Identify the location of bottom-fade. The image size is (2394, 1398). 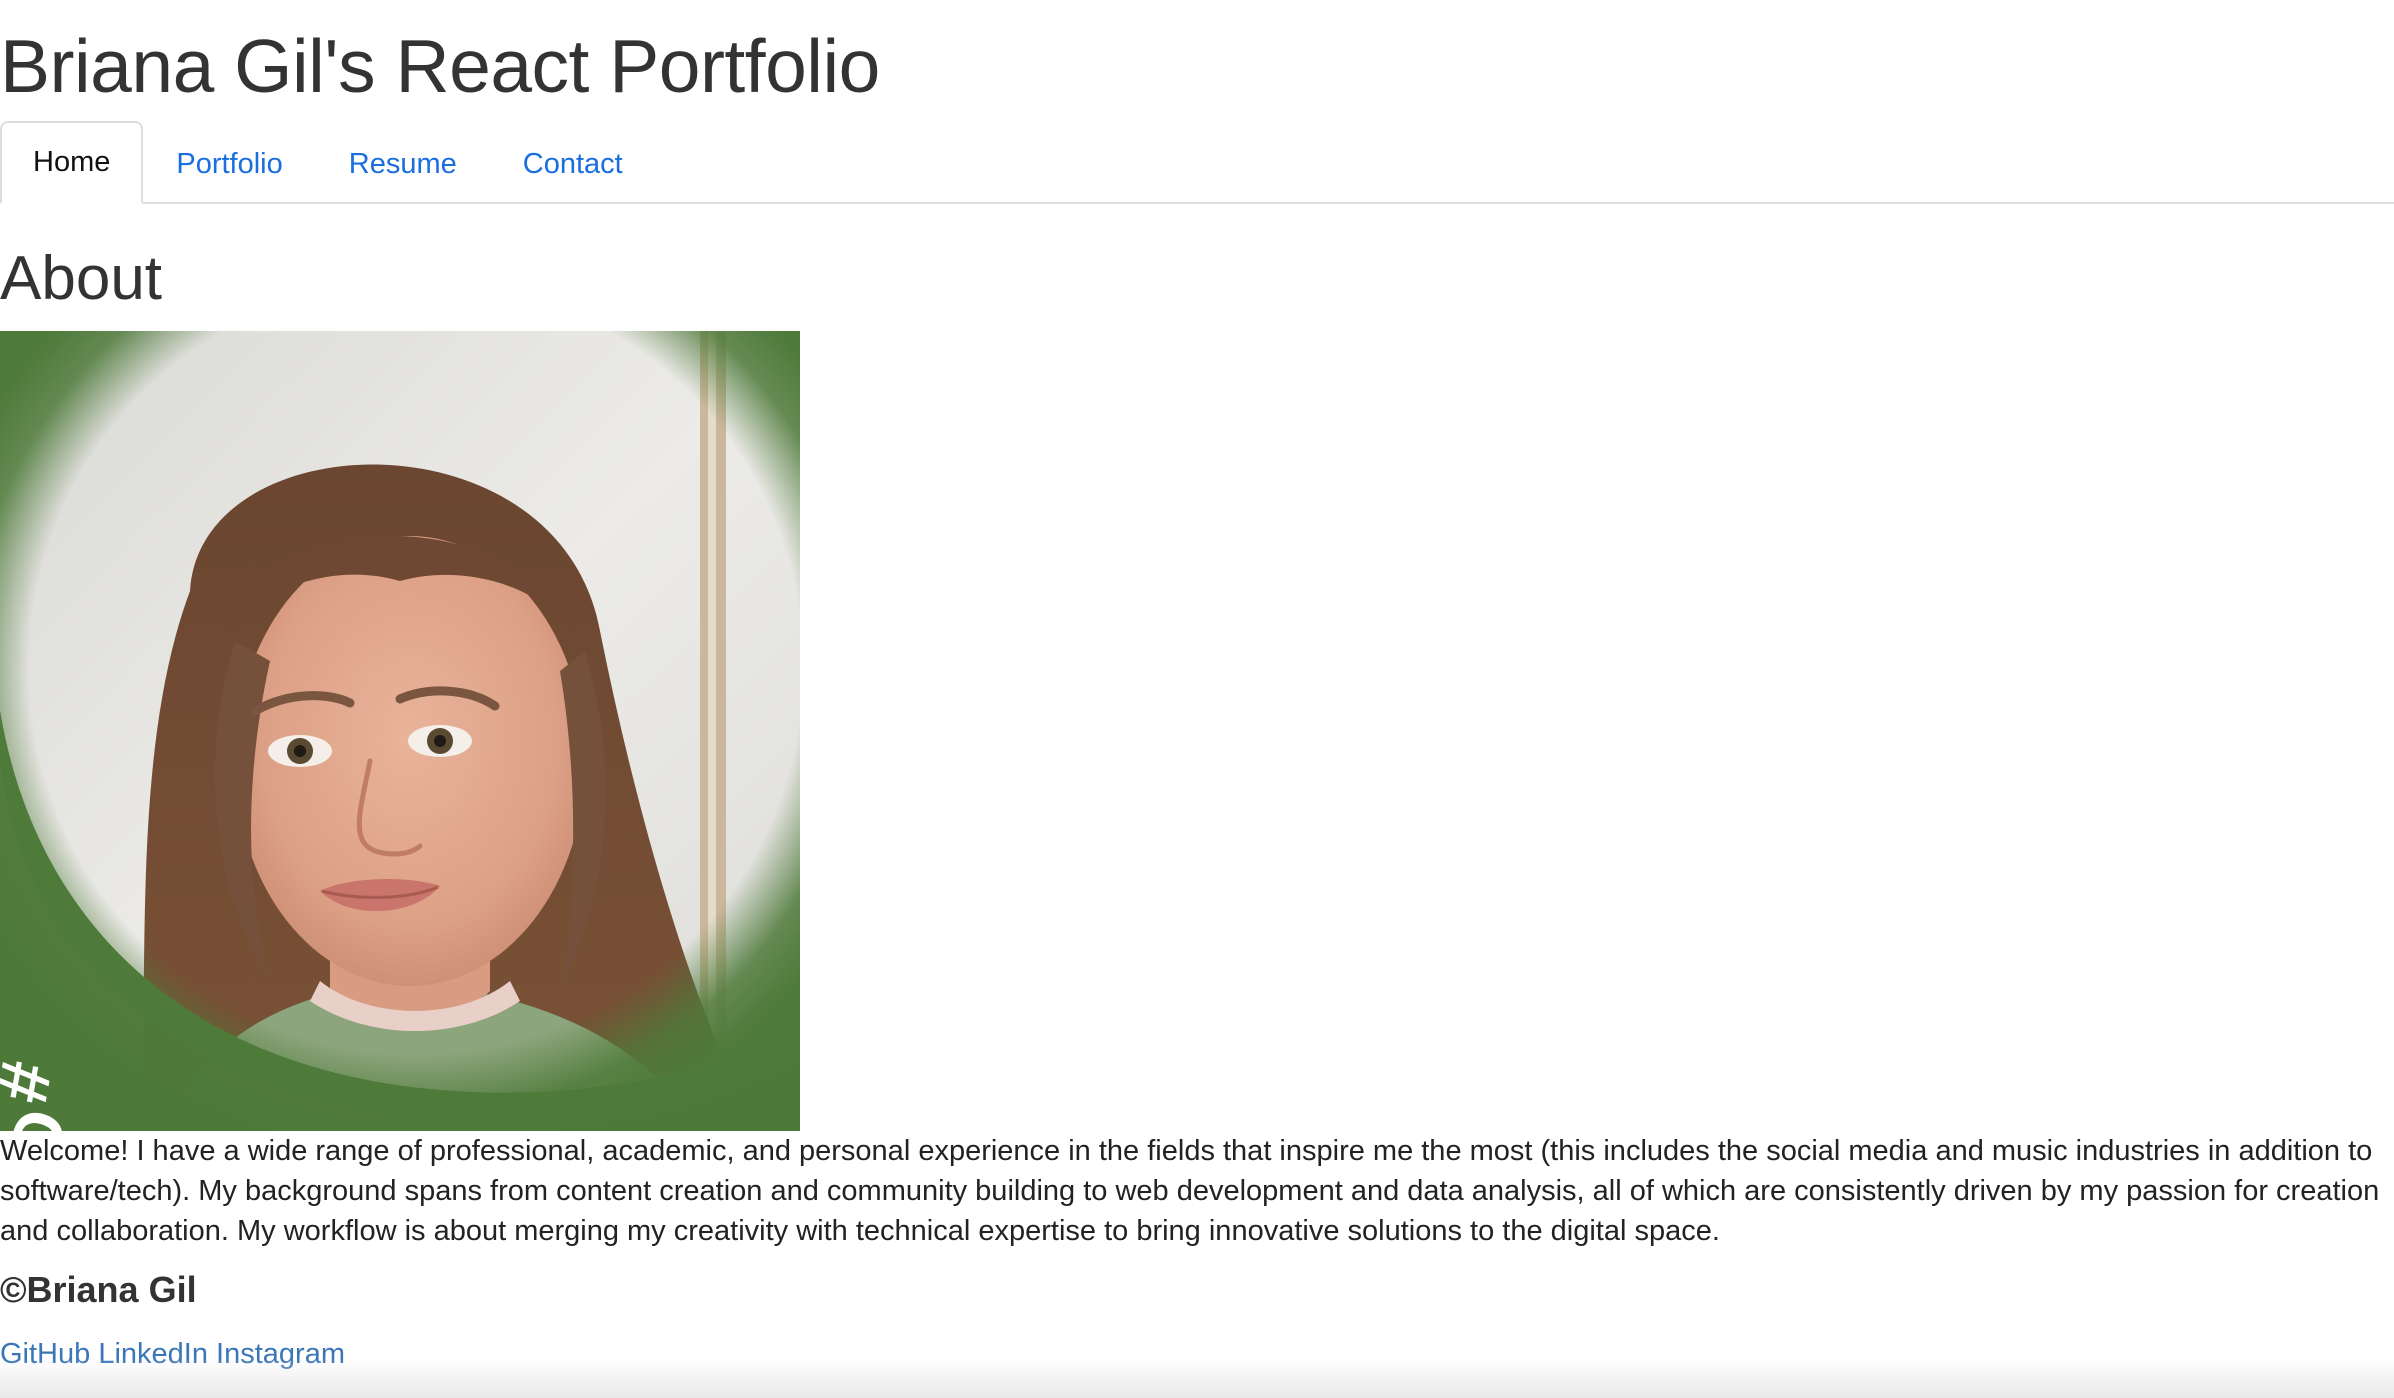
(1197, 1378).